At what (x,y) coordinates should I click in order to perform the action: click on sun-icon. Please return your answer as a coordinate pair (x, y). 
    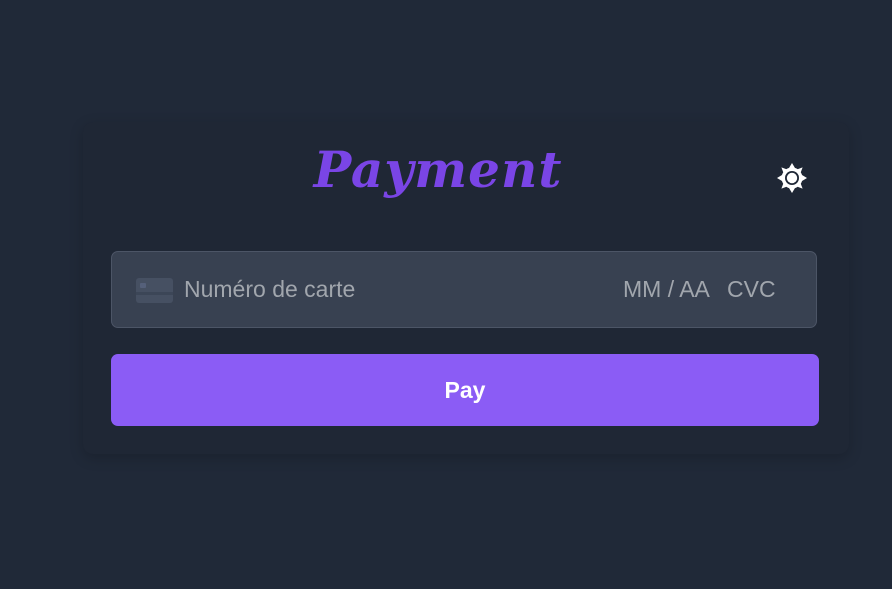
    Looking at the image, I should click on (792, 178).